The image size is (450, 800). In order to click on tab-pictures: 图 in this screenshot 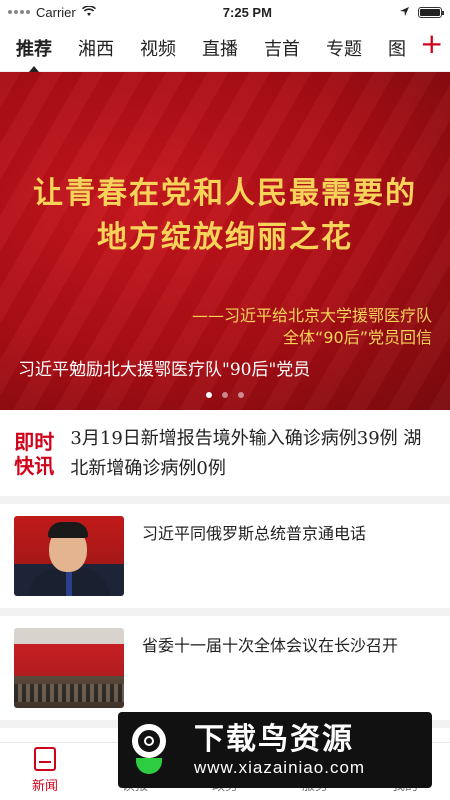, I will do `click(397, 48)`.